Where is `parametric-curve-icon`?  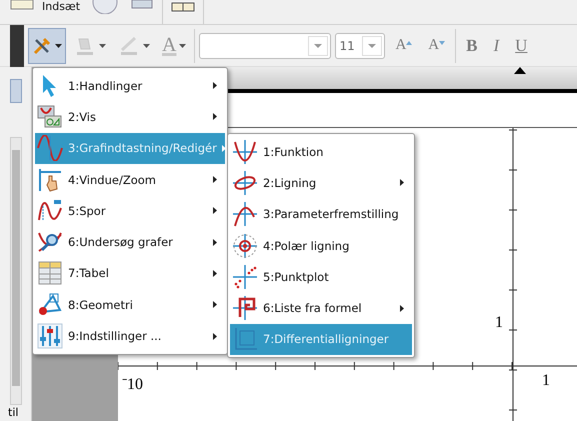 parametric-curve-icon is located at coordinates (245, 214).